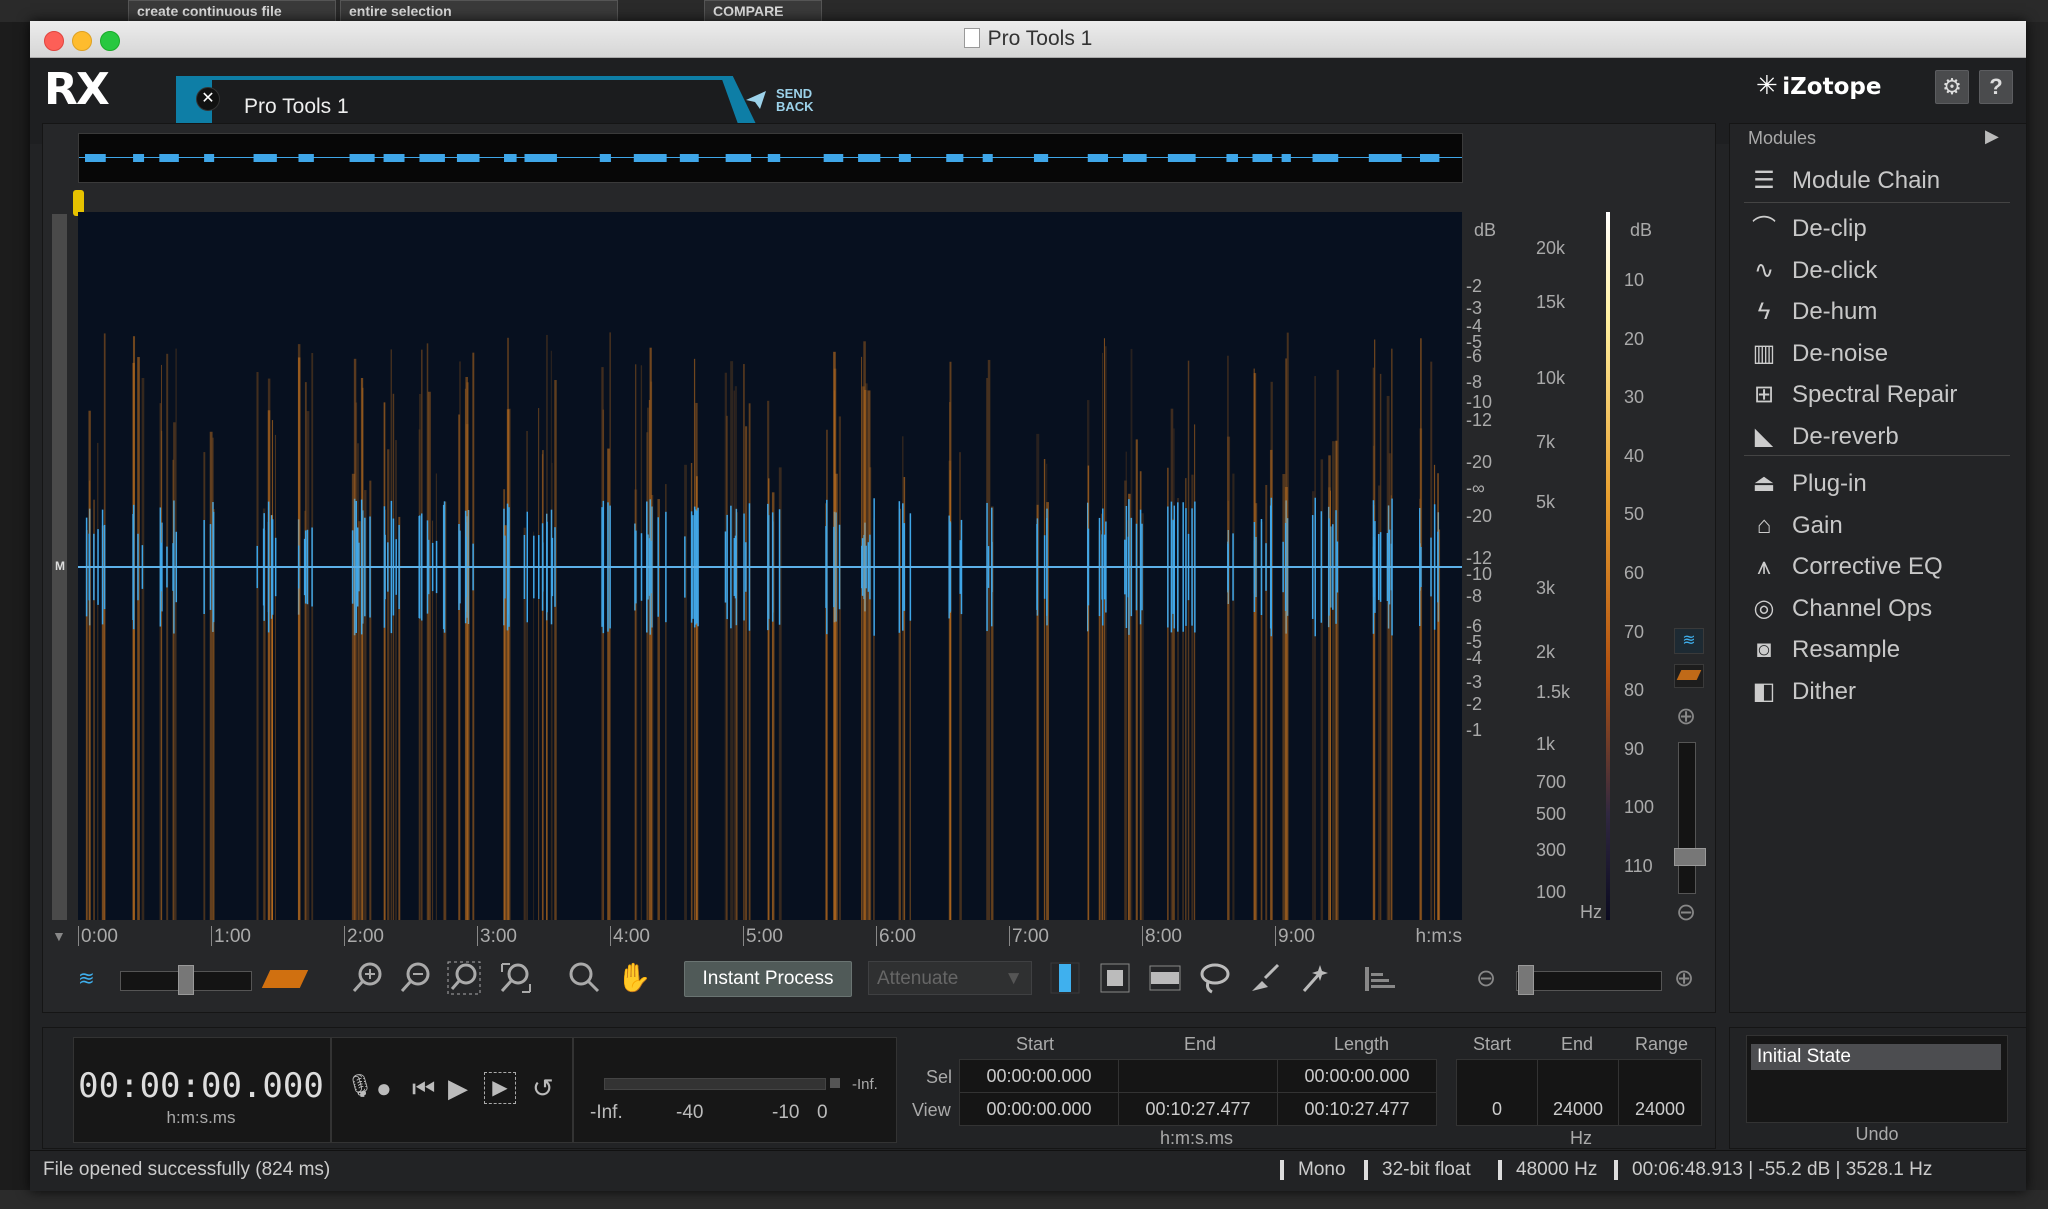  Describe the element at coordinates (1634, 338) in the screenshot. I see `colorbar-tick-label: 20` at that location.